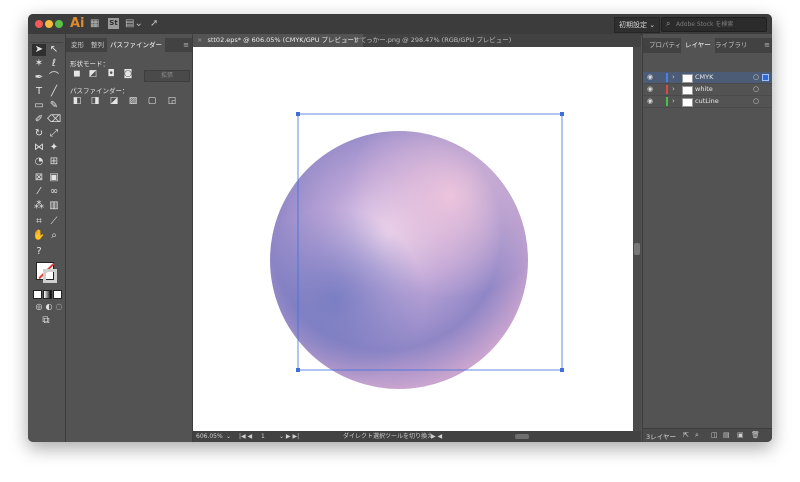 The width and height of the screenshot is (800, 482). Describe the element at coordinates (59, 307) in the screenshot. I see `draw-inside-icon: ◌` at that location.